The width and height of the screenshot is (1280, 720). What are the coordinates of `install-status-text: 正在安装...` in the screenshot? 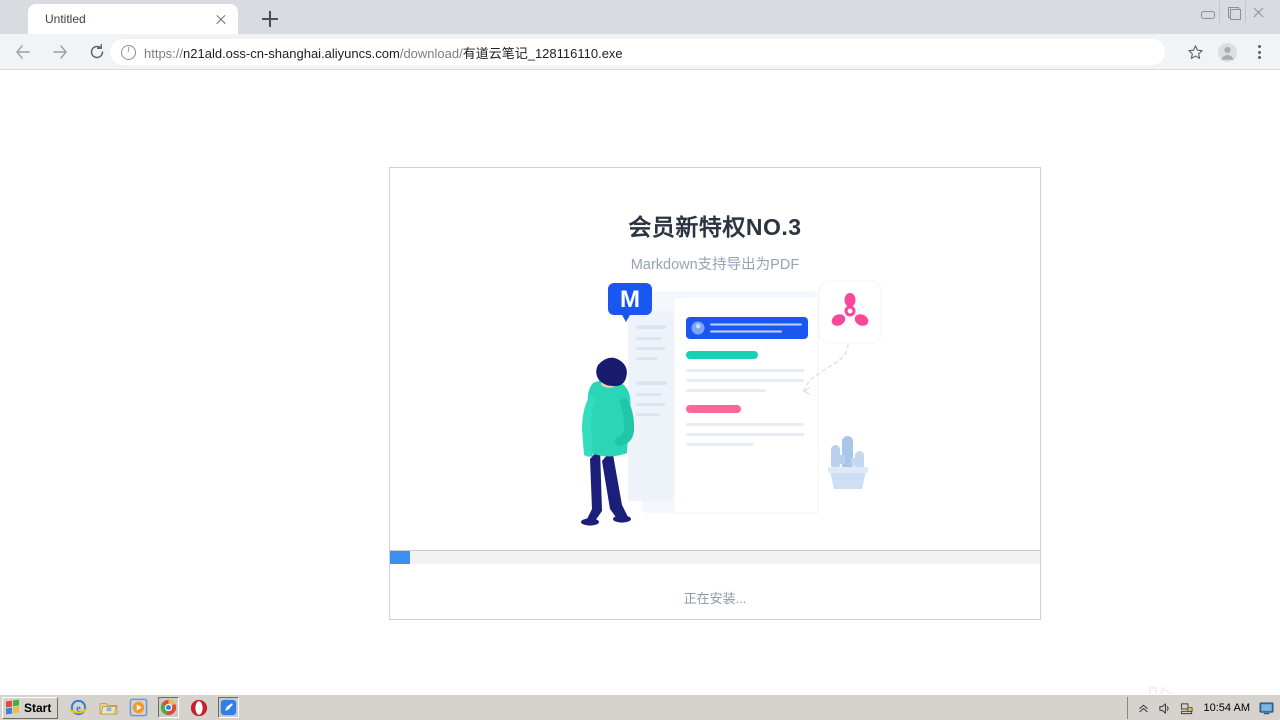 It's located at (715, 598).